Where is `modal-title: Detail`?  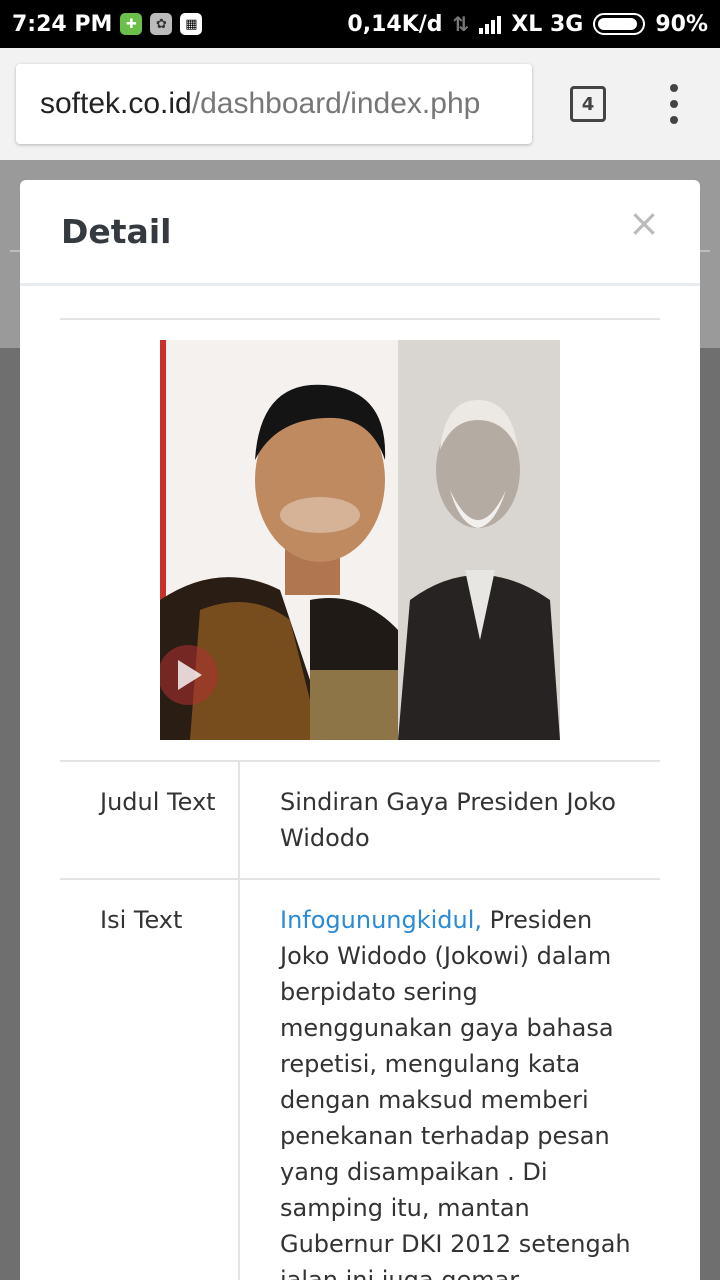
modal-title: Detail is located at coordinates (116, 231).